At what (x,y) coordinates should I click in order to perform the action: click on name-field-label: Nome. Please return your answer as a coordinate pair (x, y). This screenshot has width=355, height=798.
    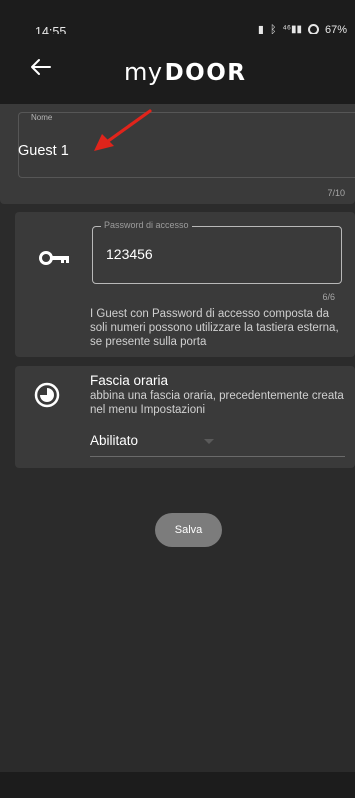
    Looking at the image, I should click on (42, 117).